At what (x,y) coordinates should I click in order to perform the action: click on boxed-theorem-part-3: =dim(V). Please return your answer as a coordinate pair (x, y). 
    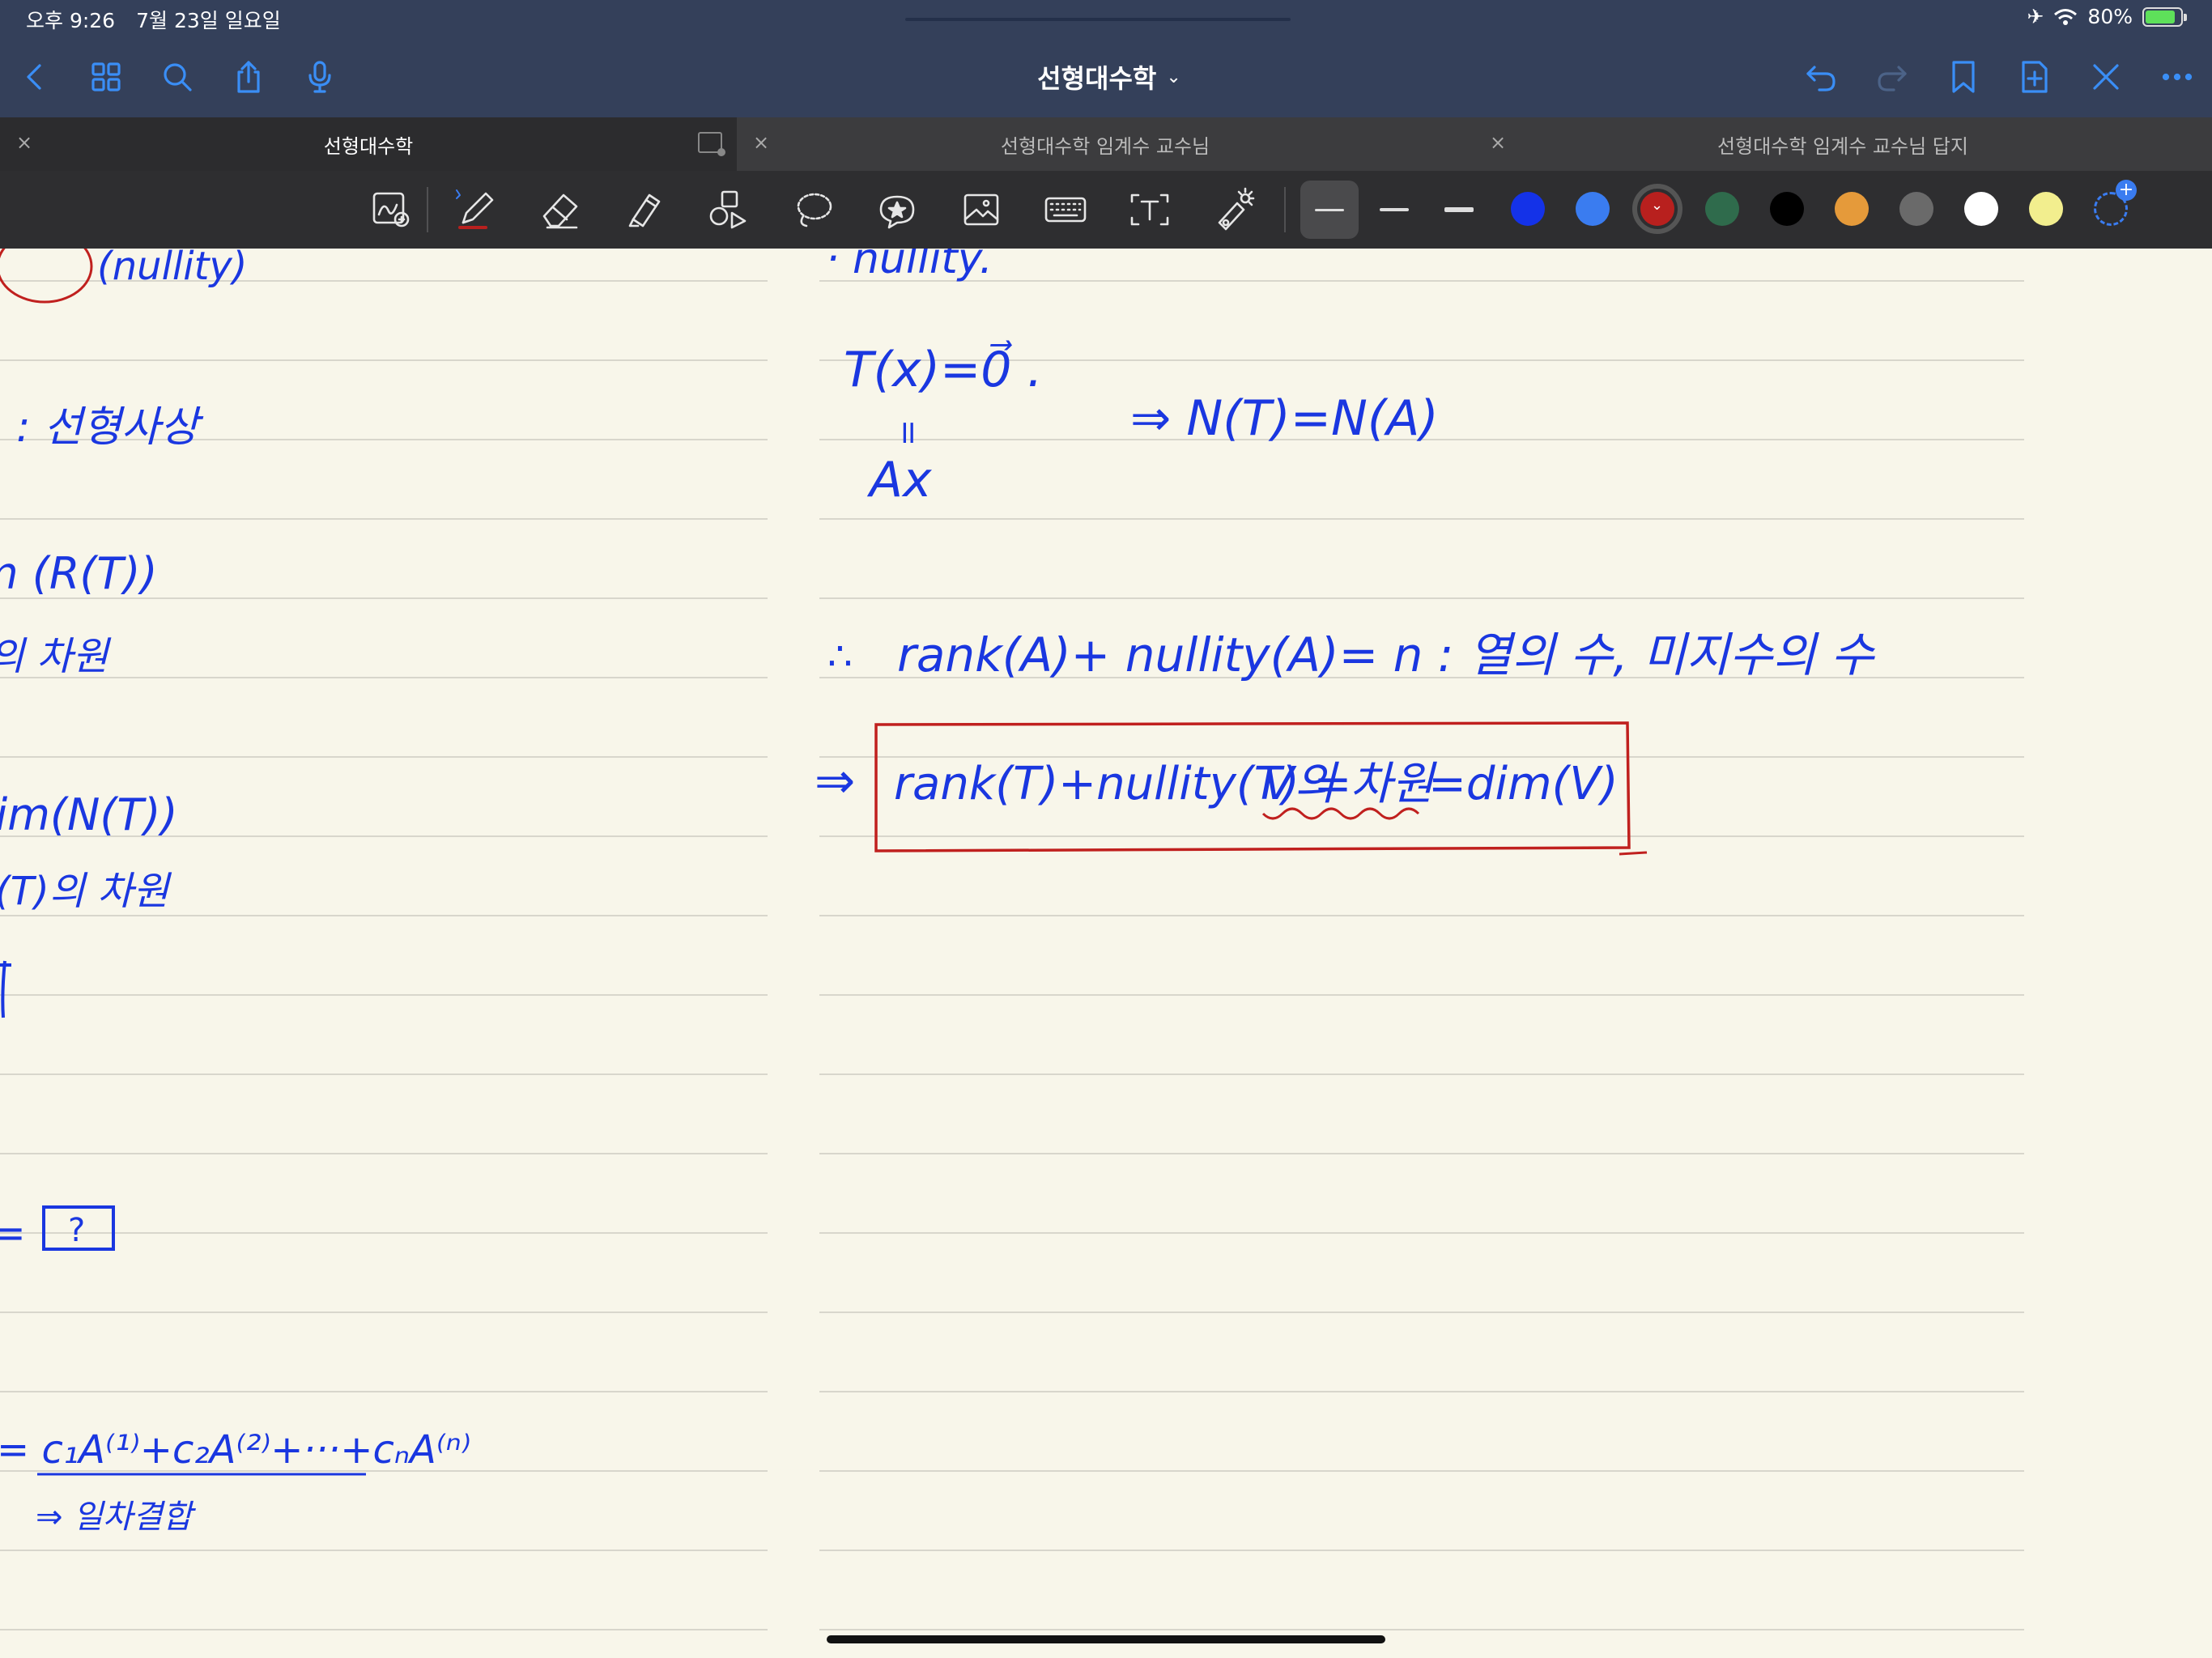
    Looking at the image, I should click on (1523, 784).